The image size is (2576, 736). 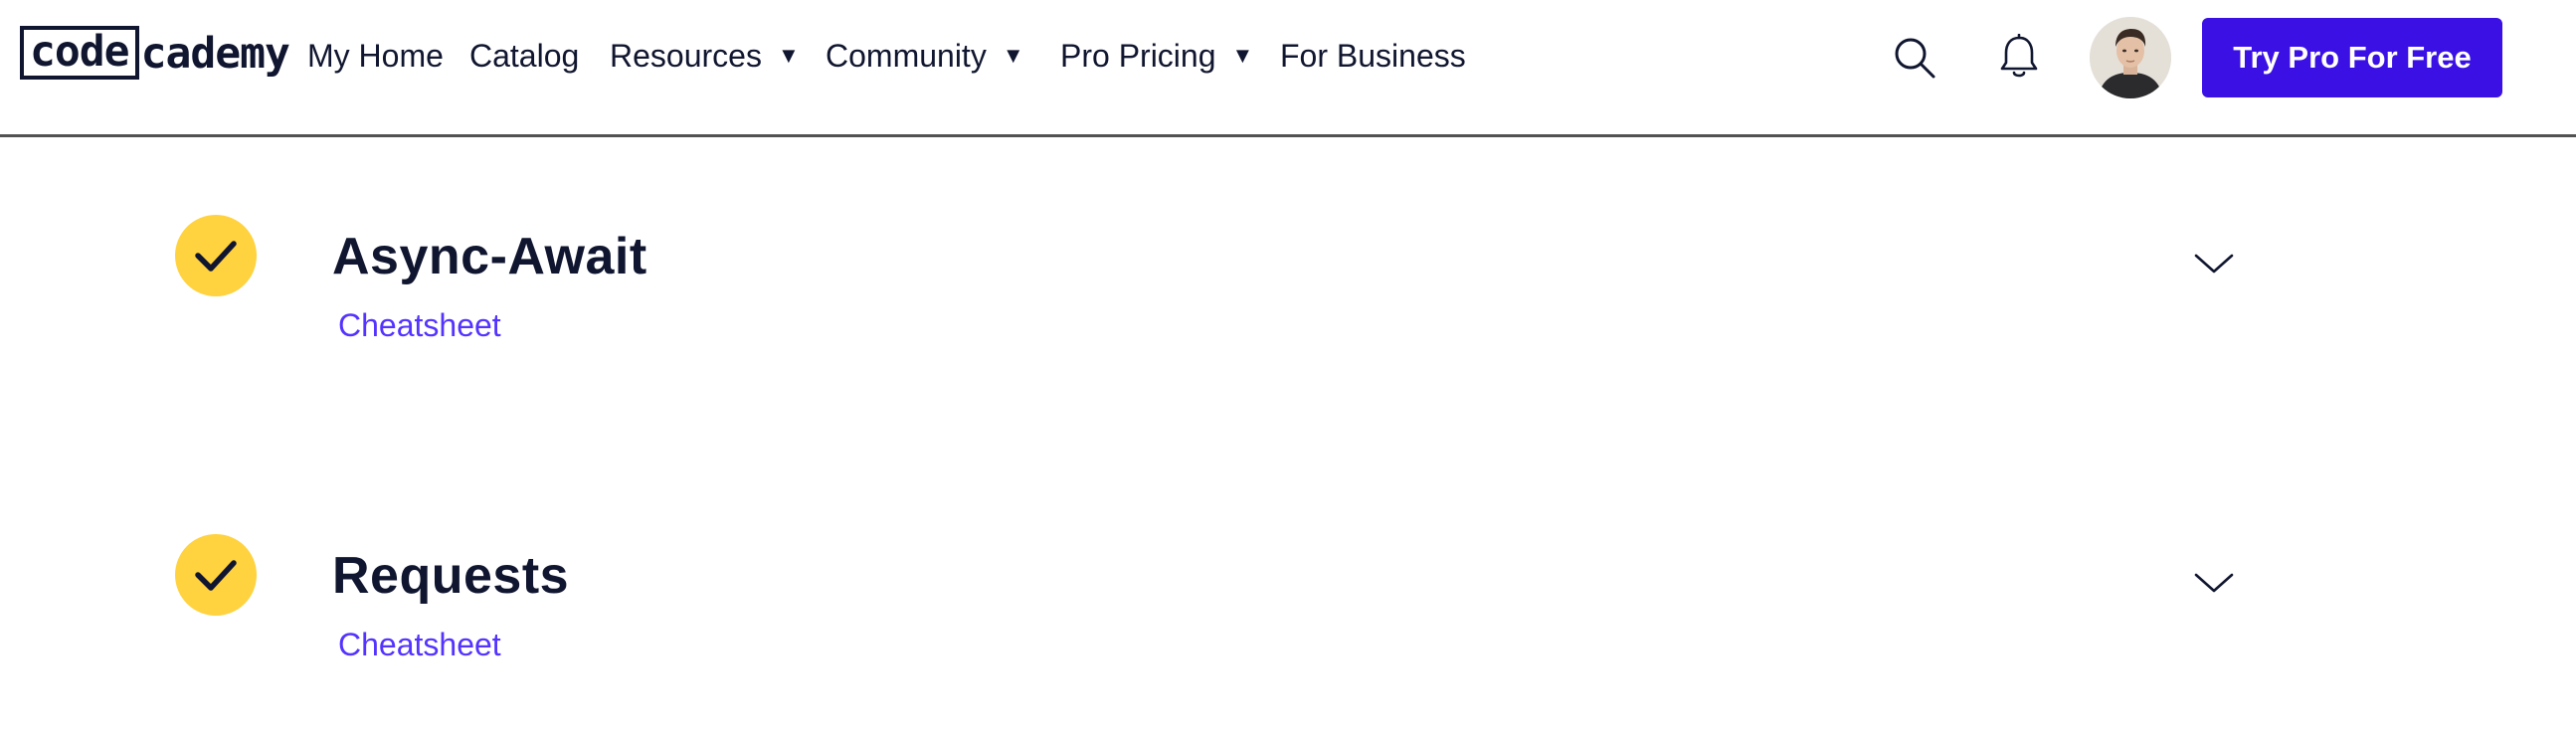 I want to click on nav-for-business-label: For Business, so click(x=1373, y=55).